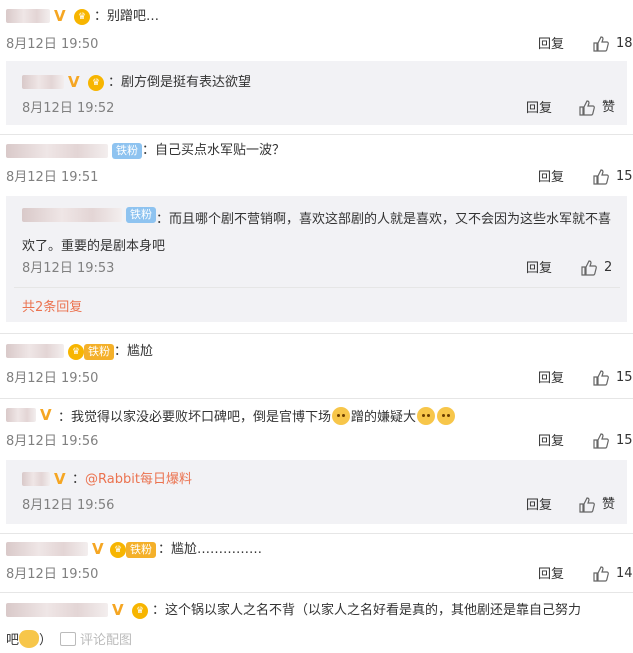 The height and width of the screenshot is (653, 633). What do you see at coordinates (624, 573) in the screenshot?
I see `like-count: 14` at bounding box center [624, 573].